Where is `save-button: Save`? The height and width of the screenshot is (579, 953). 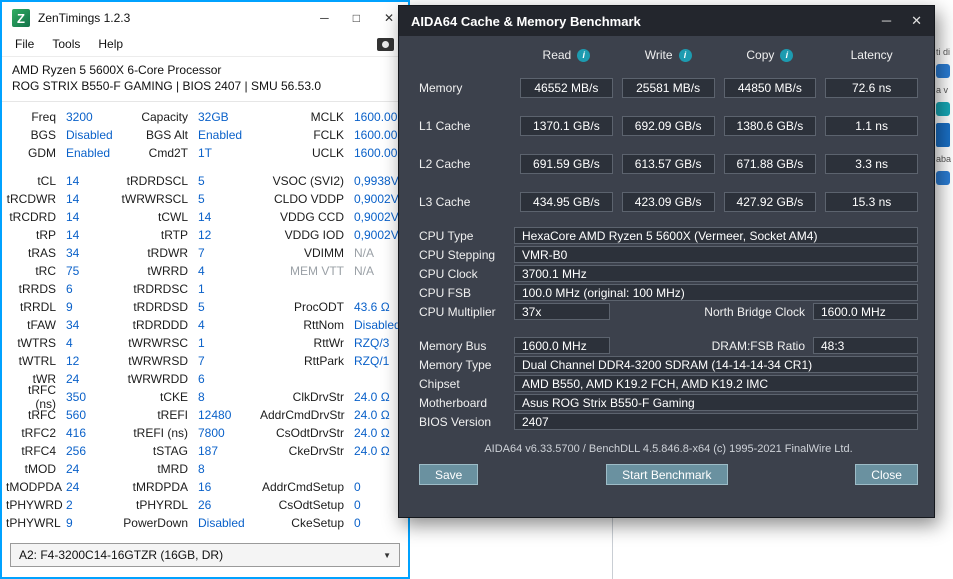
save-button: Save is located at coordinates (449, 474).